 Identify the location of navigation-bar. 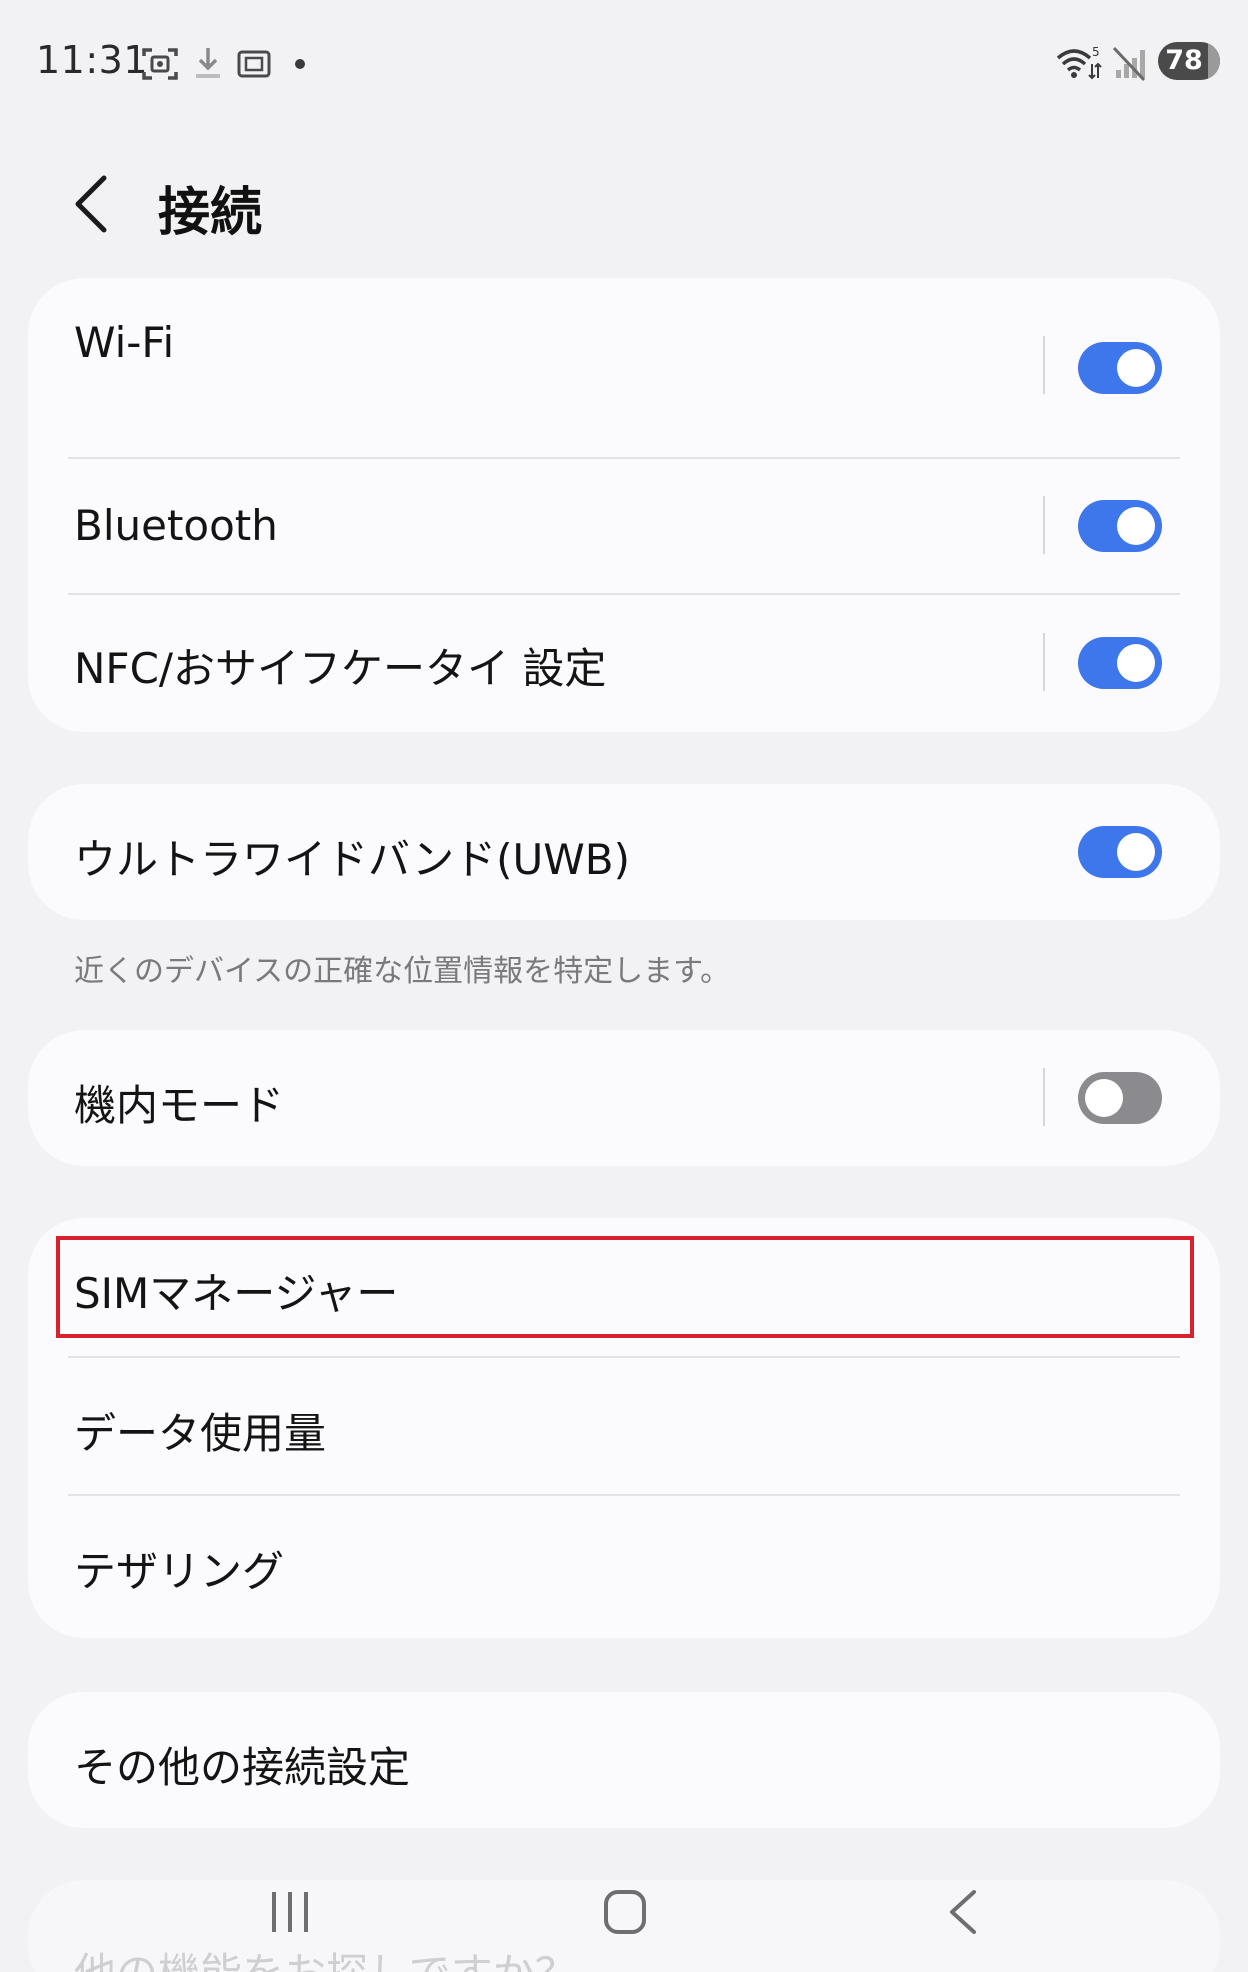
(624, 1915).